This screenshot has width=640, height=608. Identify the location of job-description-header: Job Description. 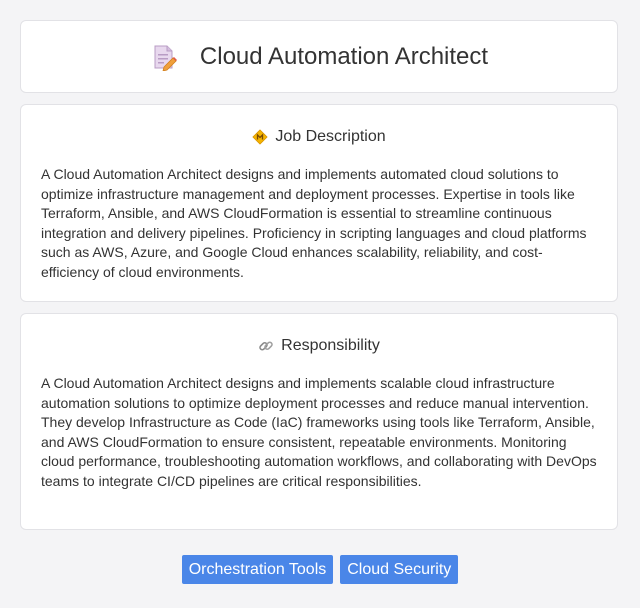
(319, 137).